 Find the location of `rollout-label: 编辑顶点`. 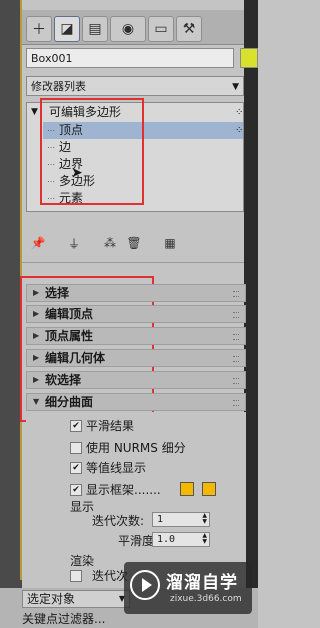

rollout-label: 编辑顶点 is located at coordinates (69, 314).